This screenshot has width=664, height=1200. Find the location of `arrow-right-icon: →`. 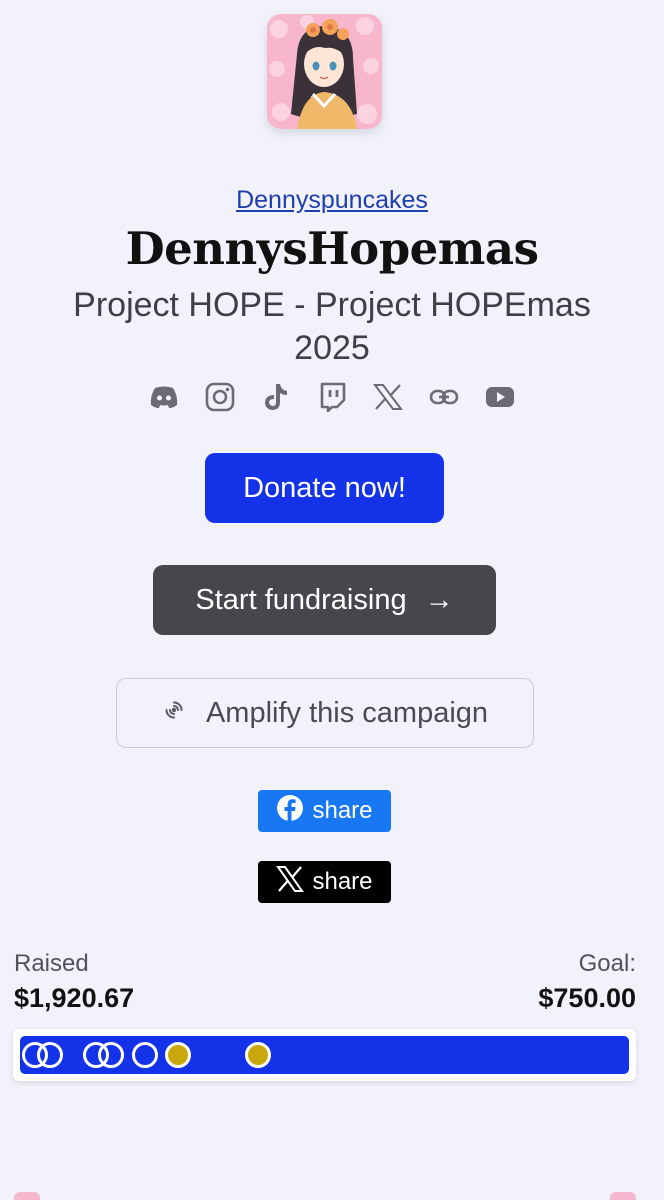

arrow-right-icon: → is located at coordinates (439, 599).